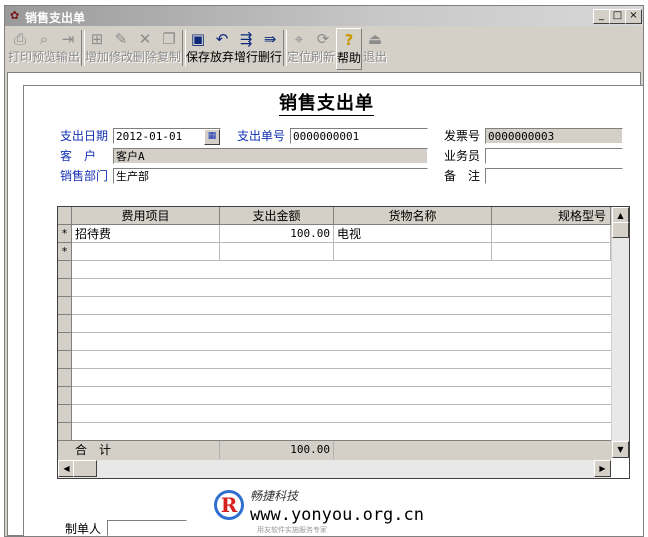 The width and height of the screenshot is (648, 537). What do you see at coordinates (14, 15) in the screenshot?
I see `app-icon: ✿` at bounding box center [14, 15].